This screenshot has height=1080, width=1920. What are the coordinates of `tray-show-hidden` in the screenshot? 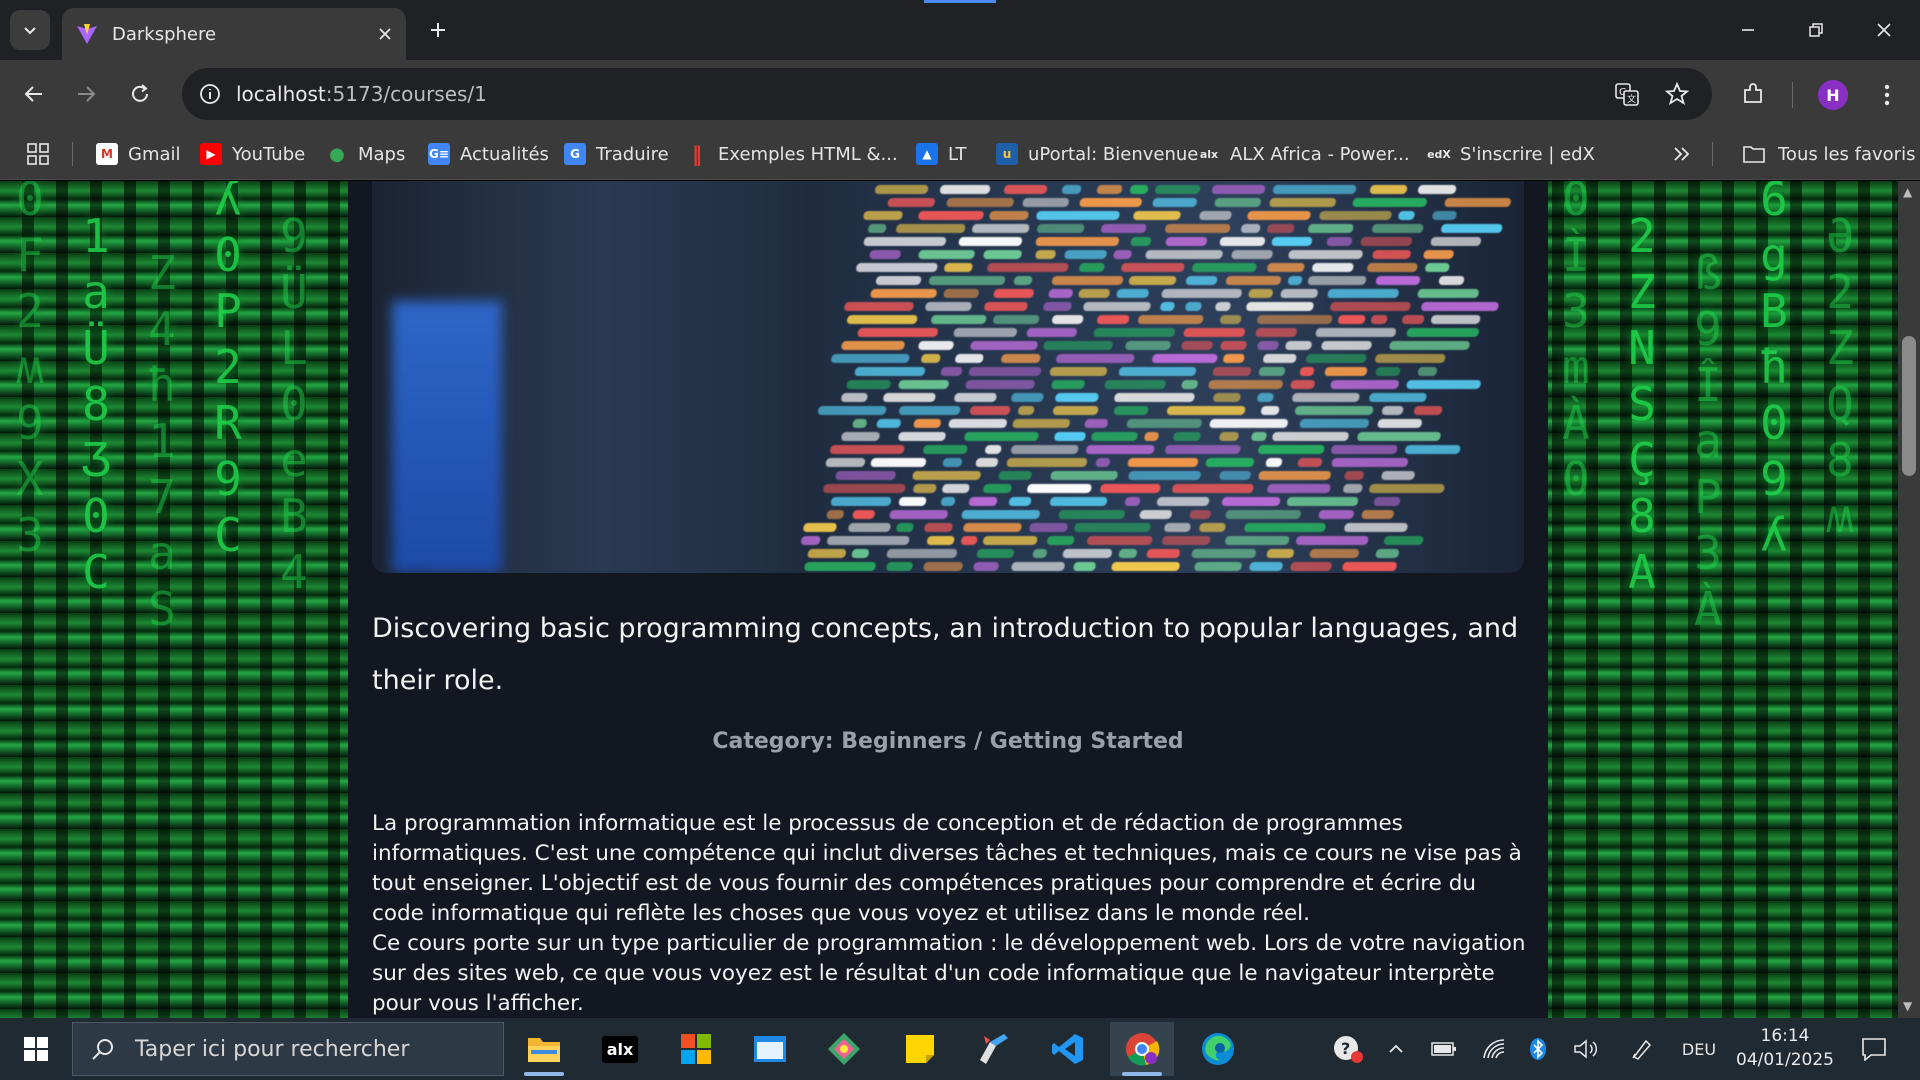 It's located at (1396, 1049).